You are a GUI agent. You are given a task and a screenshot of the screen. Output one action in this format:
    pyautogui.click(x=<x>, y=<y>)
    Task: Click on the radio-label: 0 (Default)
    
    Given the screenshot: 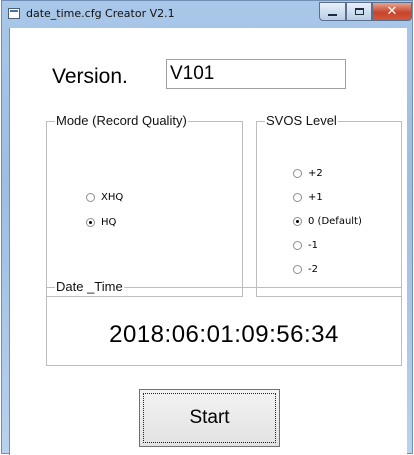 What is the action you would take?
    pyautogui.click(x=335, y=221)
    